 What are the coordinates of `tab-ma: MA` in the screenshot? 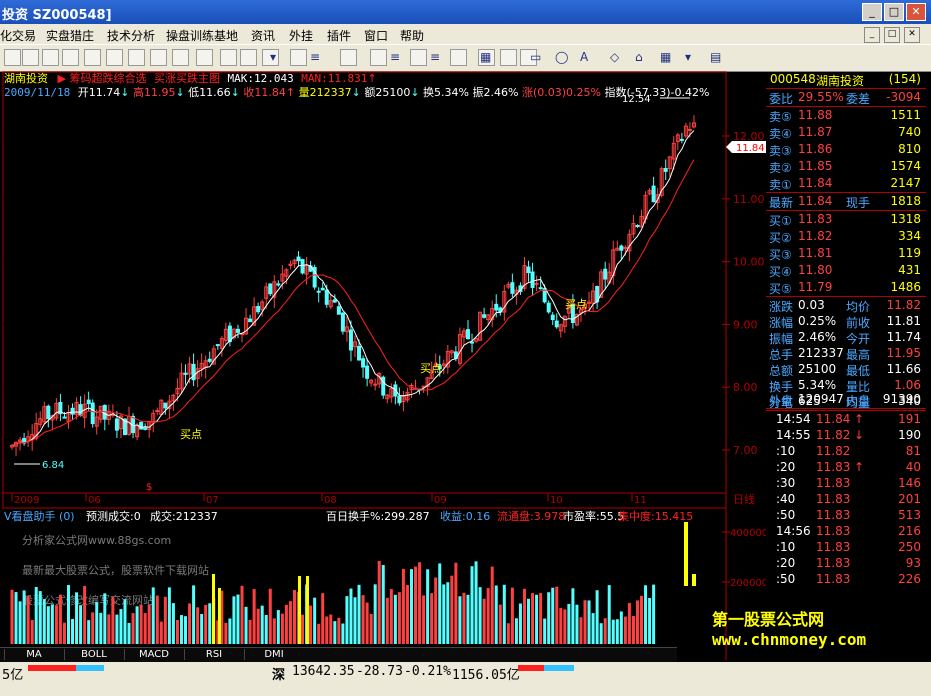 It's located at (33, 654).